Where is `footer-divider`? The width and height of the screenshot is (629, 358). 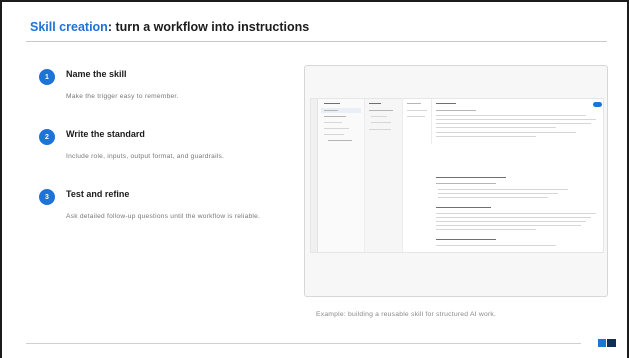 footer-divider is located at coordinates (303, 343).